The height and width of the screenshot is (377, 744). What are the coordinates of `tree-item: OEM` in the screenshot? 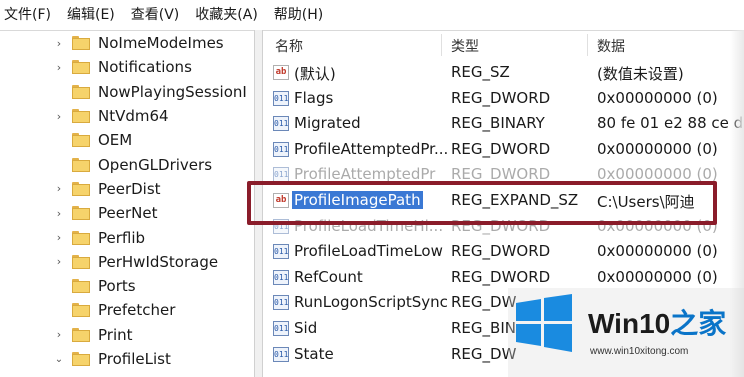 It's located at (127, 140).